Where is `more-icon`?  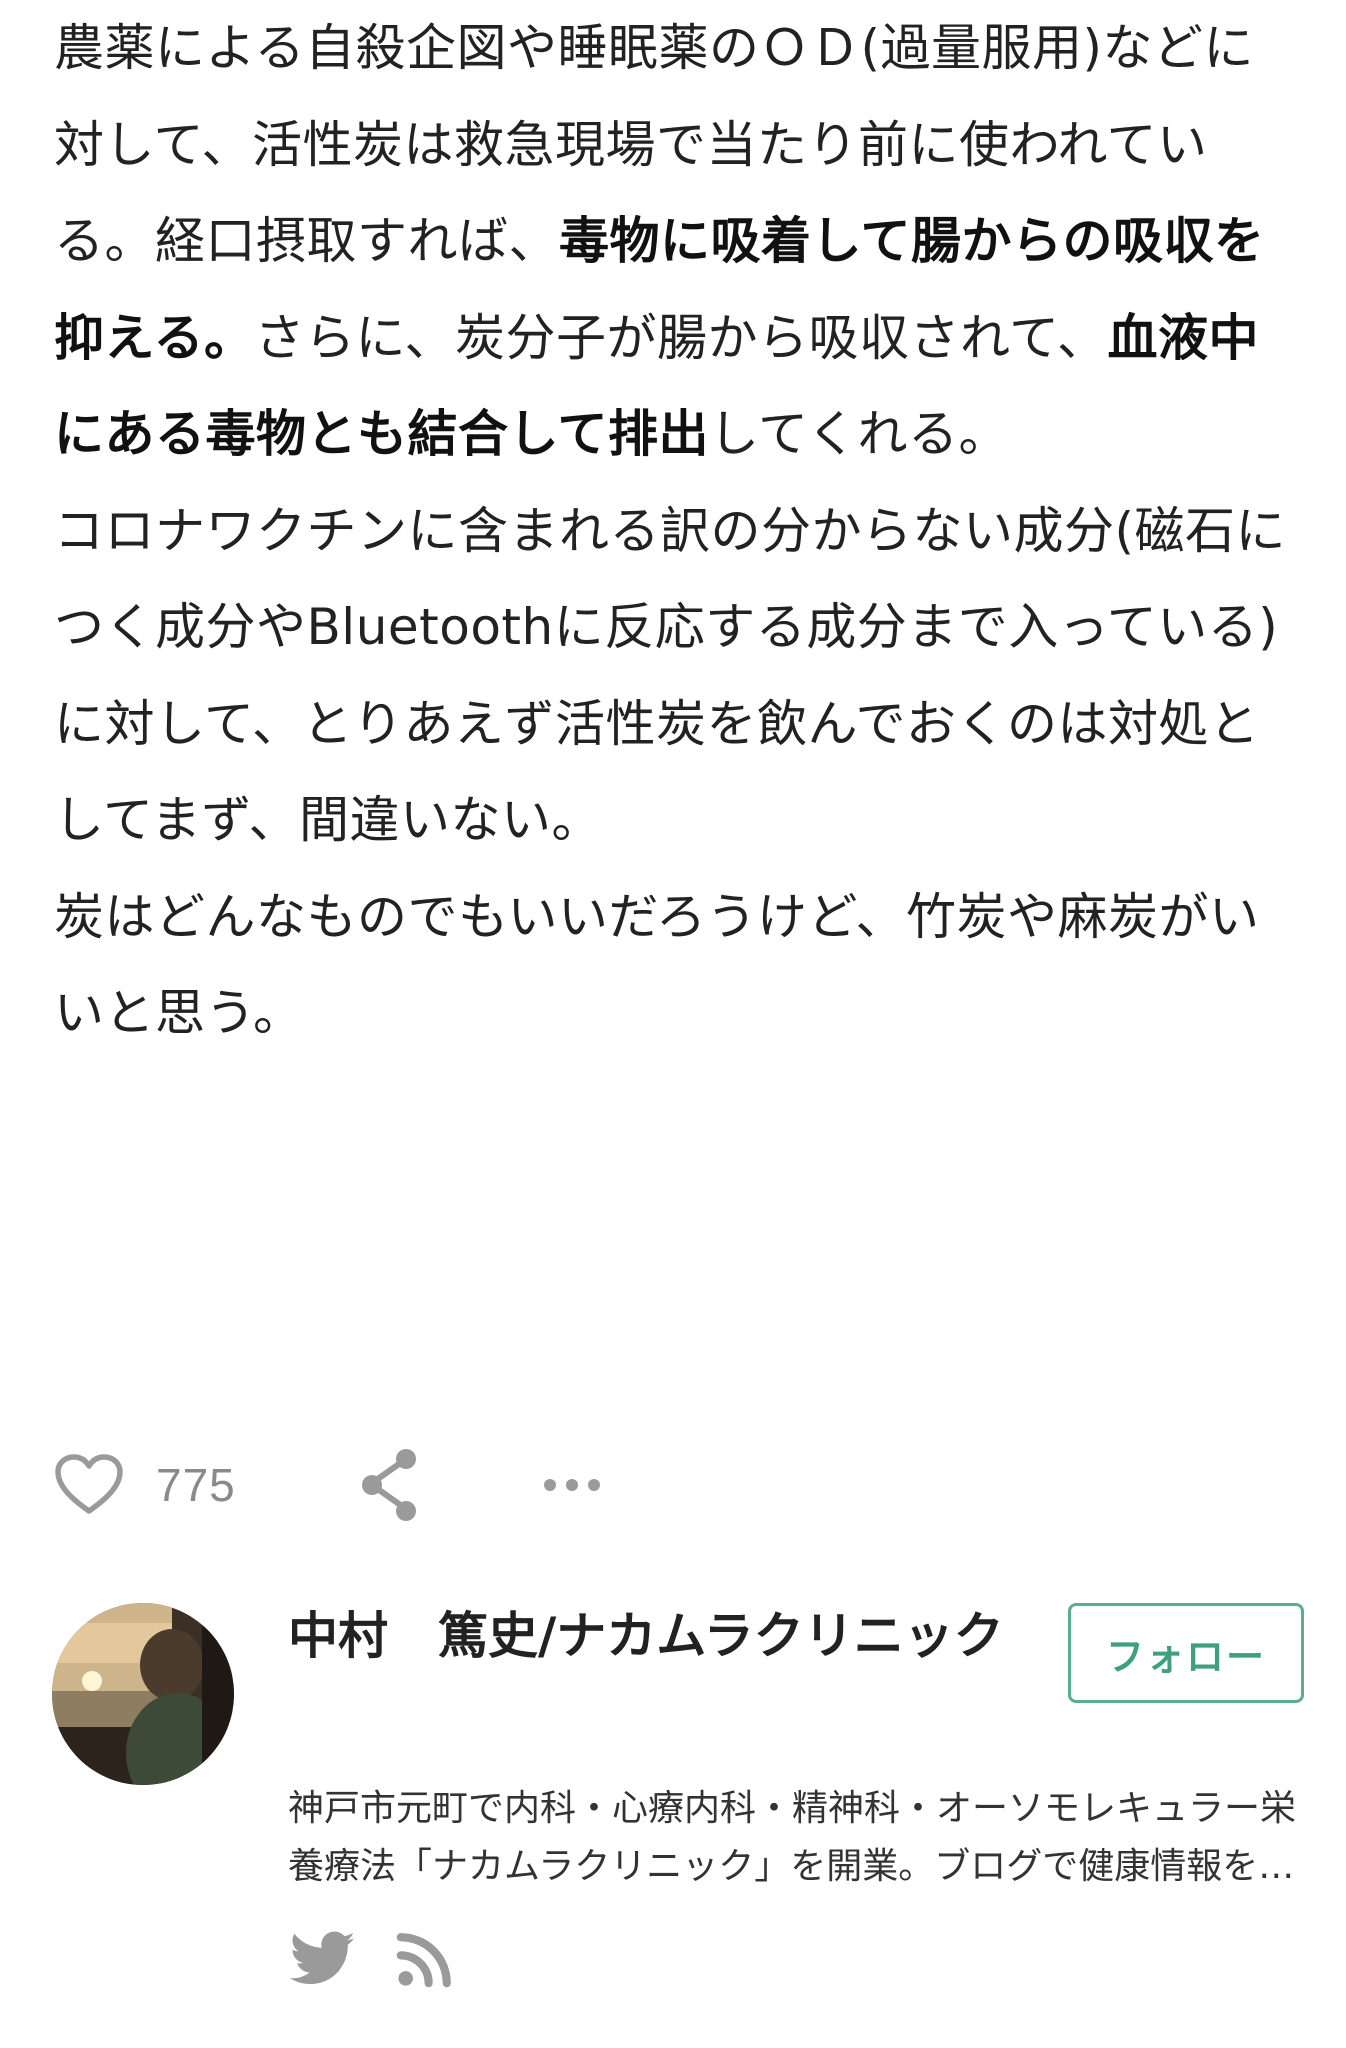 more-icon is located at coordinates (572, 1485).